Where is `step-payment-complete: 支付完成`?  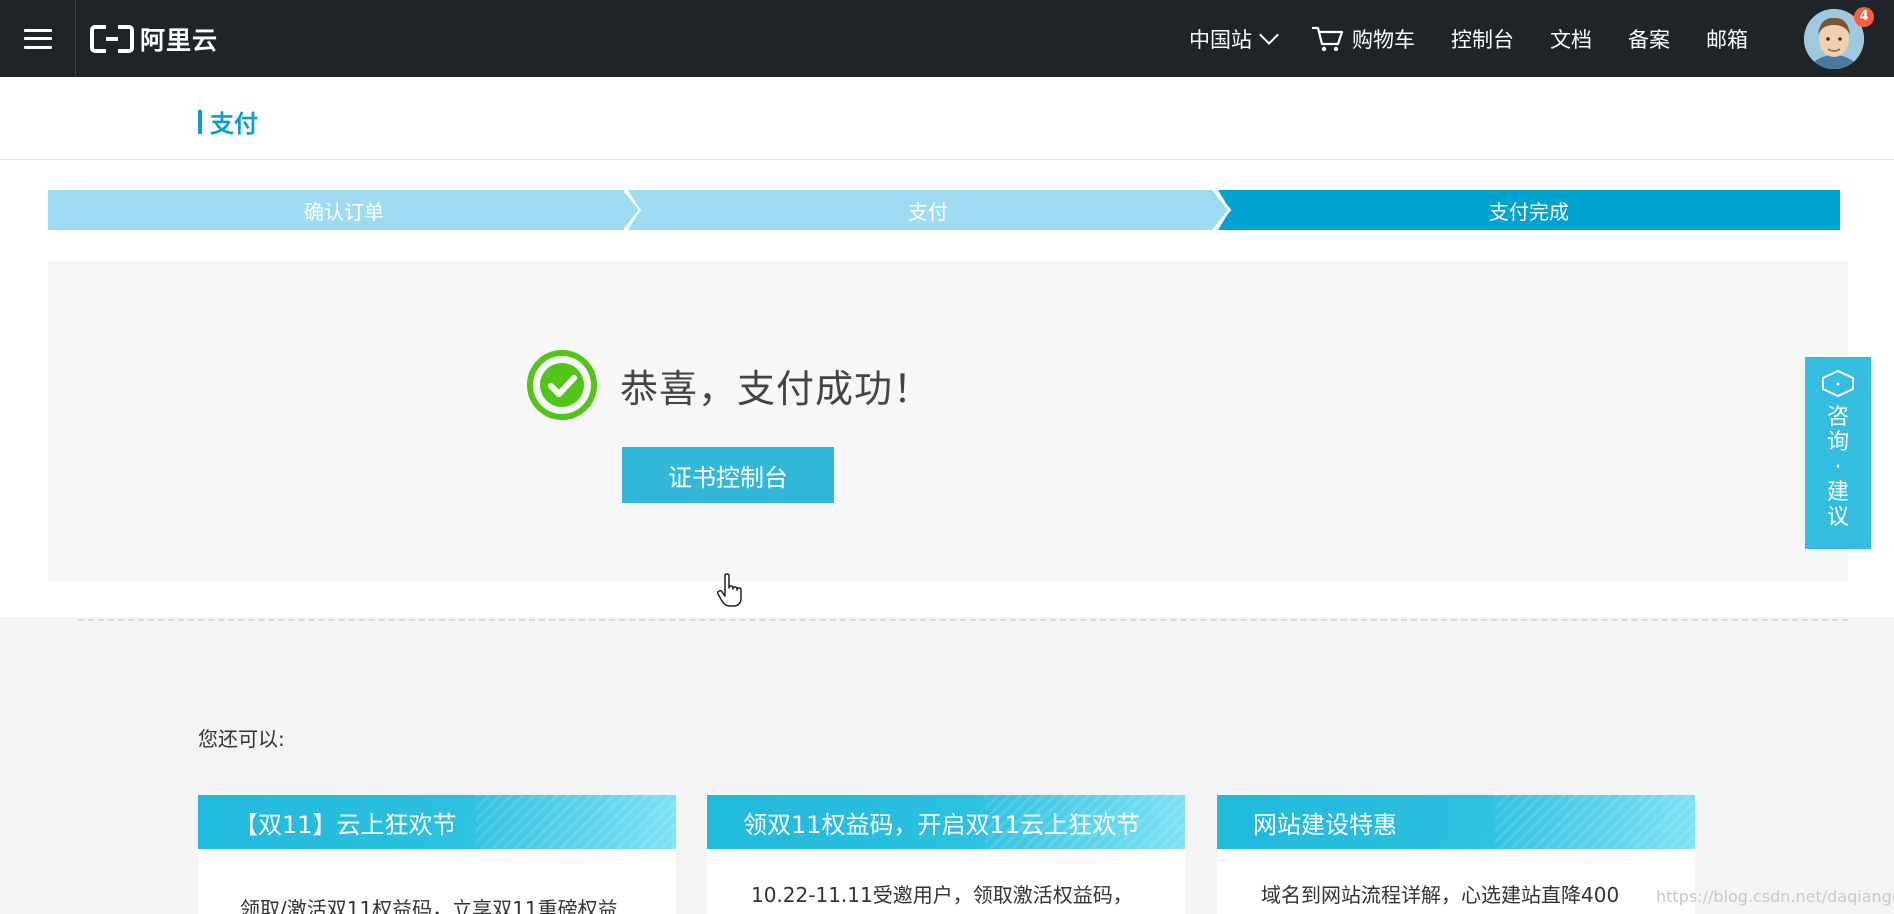
step-payment-complete: 支付完成 is located at coordinates (1529, 210).